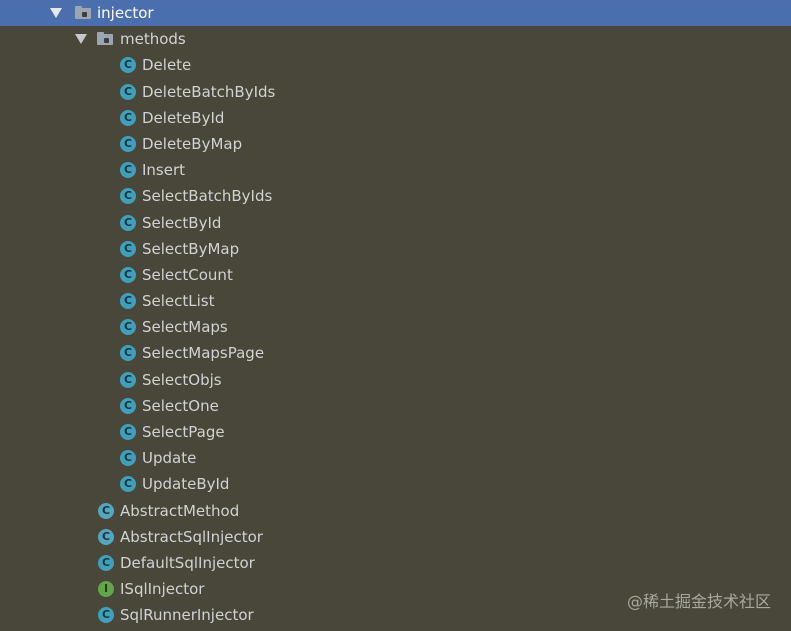 This screenshot has height=631, width=791. What do you see at coordinates (162, 589) in the screenshot?
I see `tree-node-label: ISqlInjector` at bounding box center [162, 589].